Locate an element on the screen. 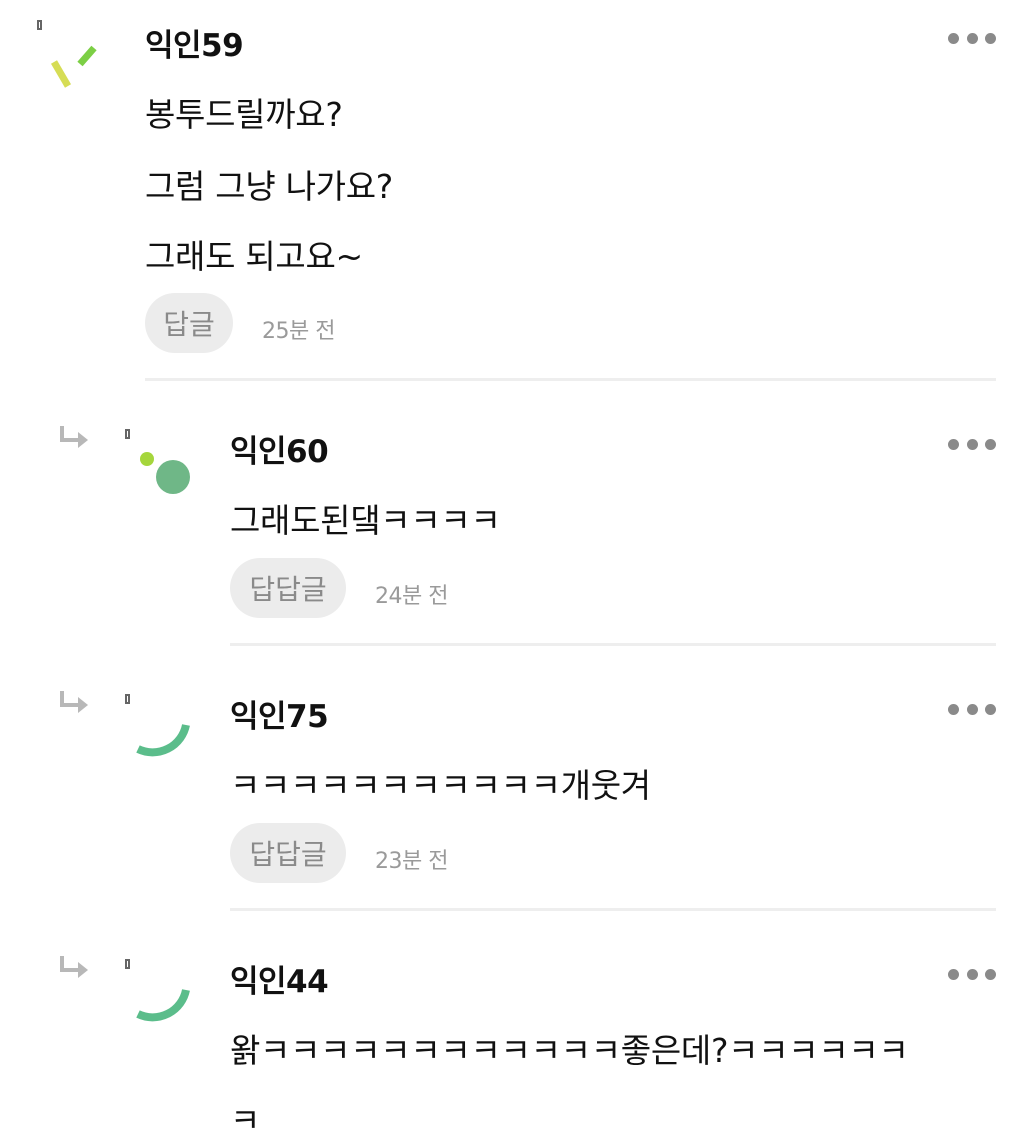  comment-text-line: 왉ㅋㅋㅋㅋㅋㅋㅋㅋㅋㅋㅋㅋ좋은데?ㅋㅋㅋㅋㅋㅋ is located at coordinates (569, 1050).